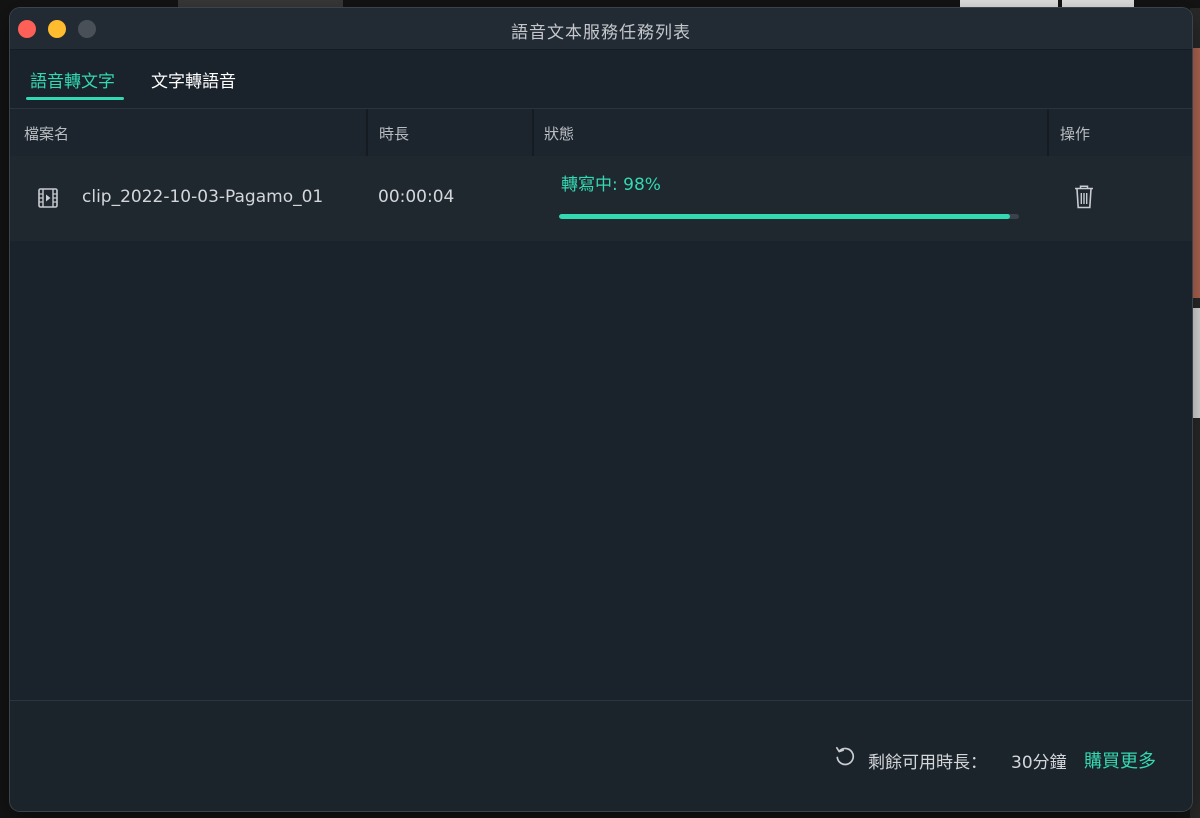 This screenshot has width=1200, height=818. I want to click on progress-bar, so click(789, 216).